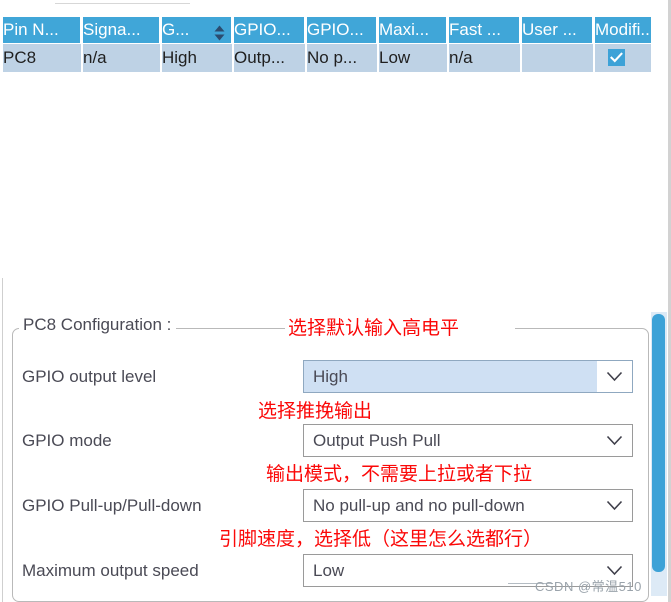 This screenshot has height=602, width=671. Describe the element at coordinates (43, 58) in the screenshot. I see `cell-pin-name: PC8` at that location.